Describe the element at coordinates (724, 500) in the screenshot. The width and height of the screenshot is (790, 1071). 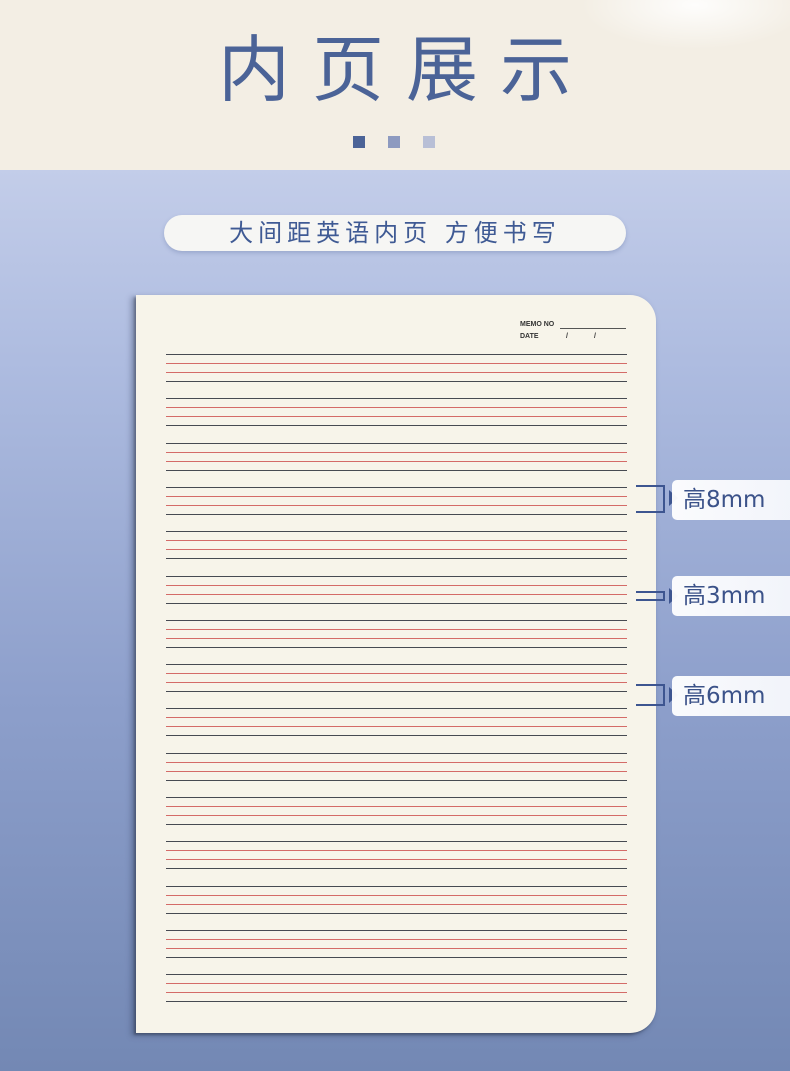
I see `callout-label: 高8mm` at that location.